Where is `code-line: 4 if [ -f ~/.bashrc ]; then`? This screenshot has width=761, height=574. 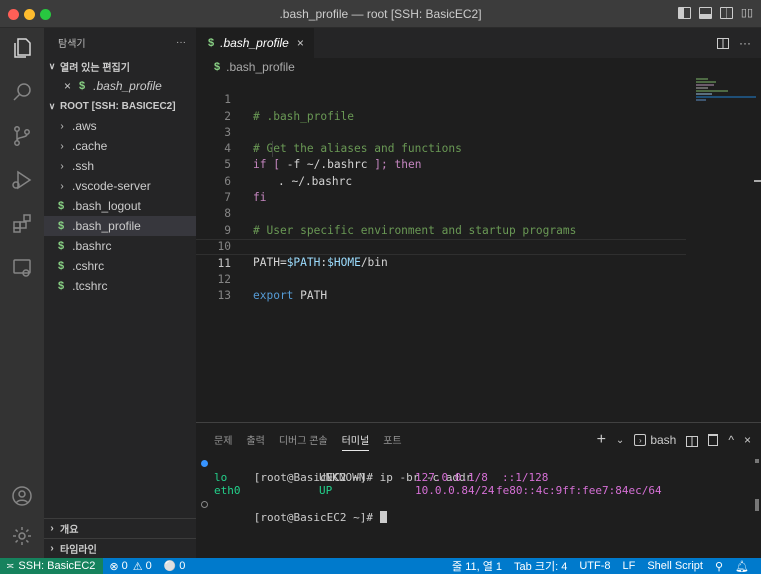 code-line: 4 if [ -f ~/.bashrc ]; then is located at coordinates (441, 148).